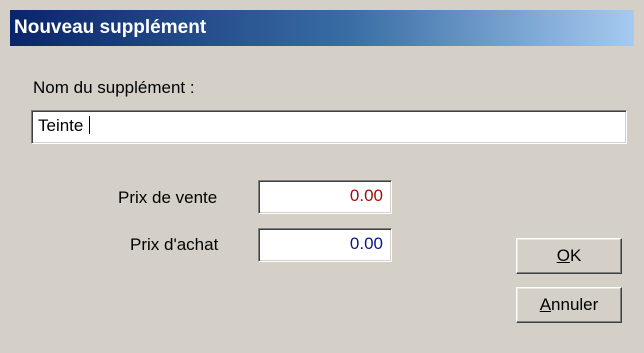 The width and height of the screenshot is (644, 353). Describe the element at coordinates (114, 87) in the screenshot. I see `name-field-label: Nom du supplément :` at that location.